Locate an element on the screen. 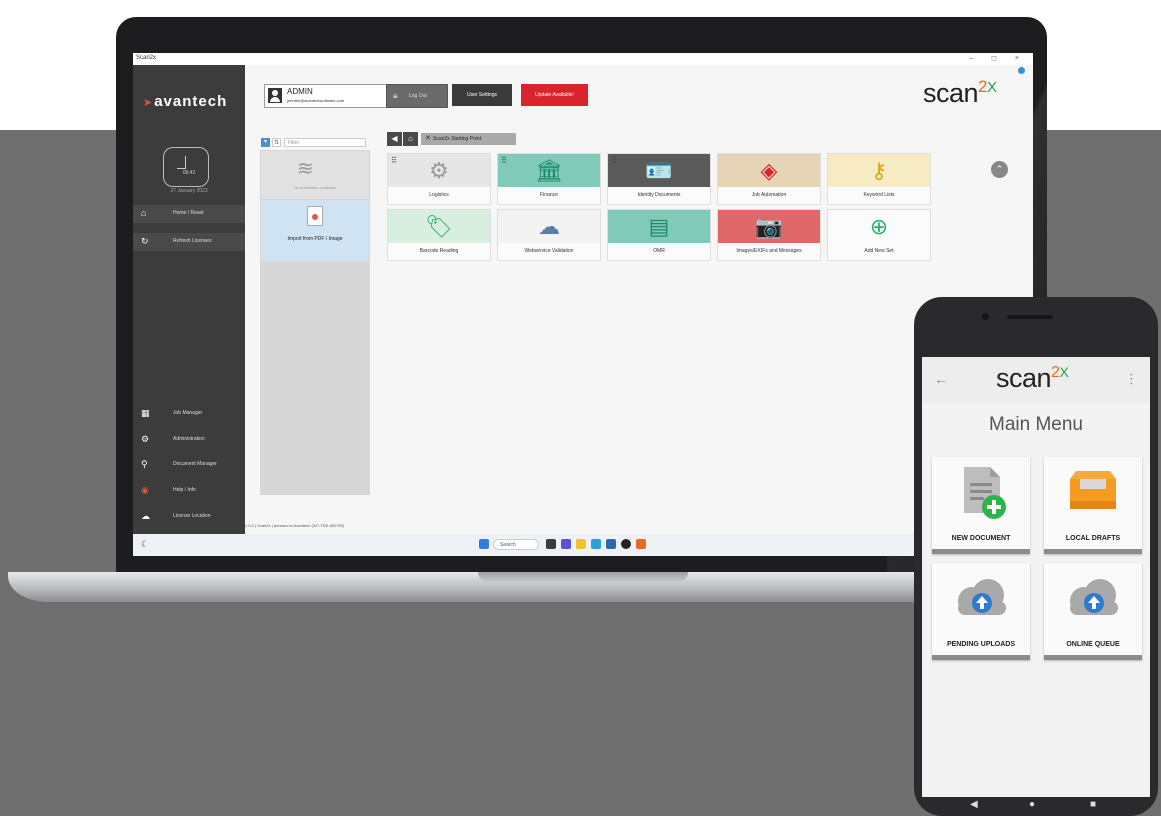 This screenshot has height=816, width=1161. import-label: Import from PDF / Image is located at coordinates (315, 239).